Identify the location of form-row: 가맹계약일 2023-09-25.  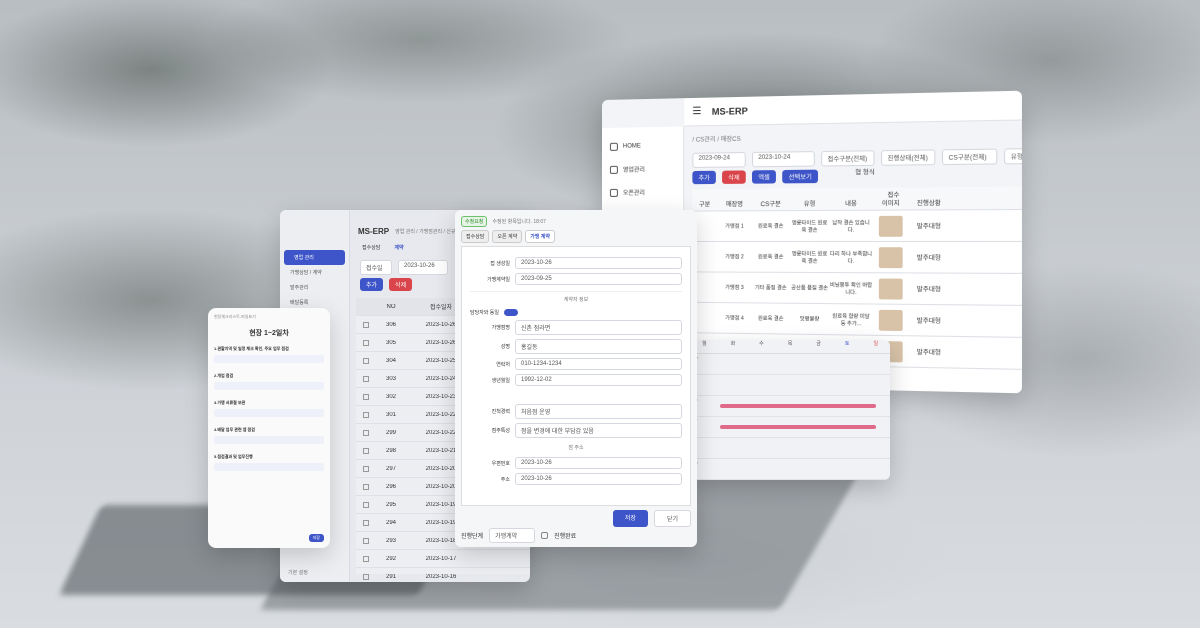
(576, 279).